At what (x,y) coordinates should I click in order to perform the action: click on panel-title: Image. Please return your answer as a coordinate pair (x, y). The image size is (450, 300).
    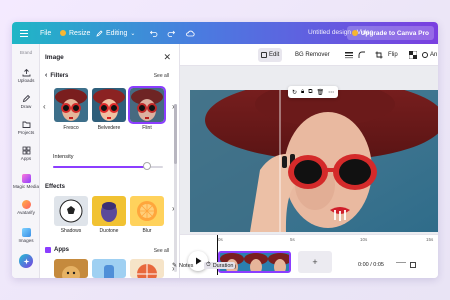
    Looking at the image, I should click on (54, 57).